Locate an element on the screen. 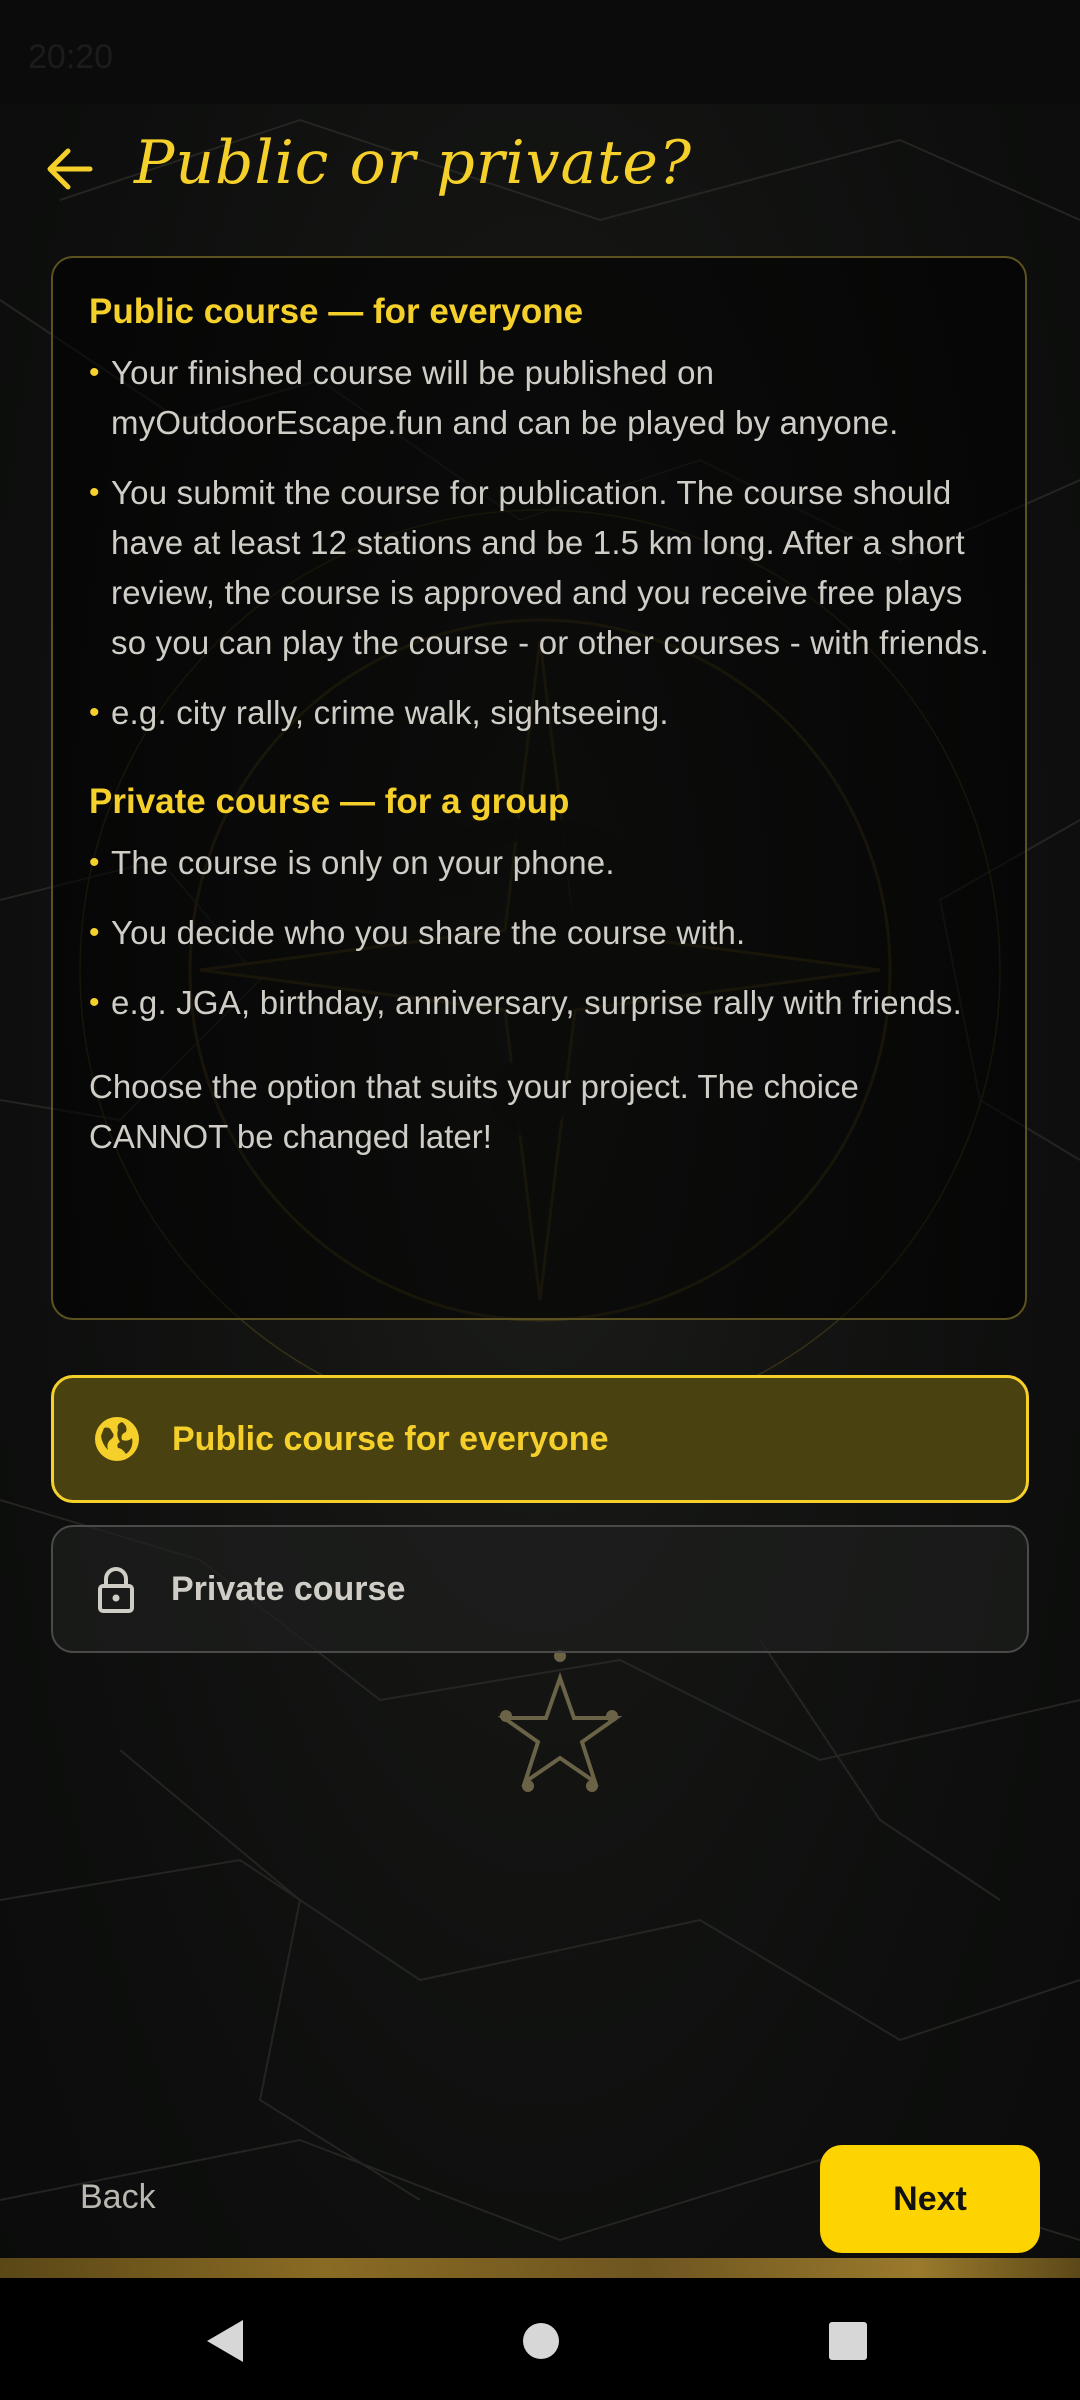  system-home-icon is located at coordinates (541, 2341).